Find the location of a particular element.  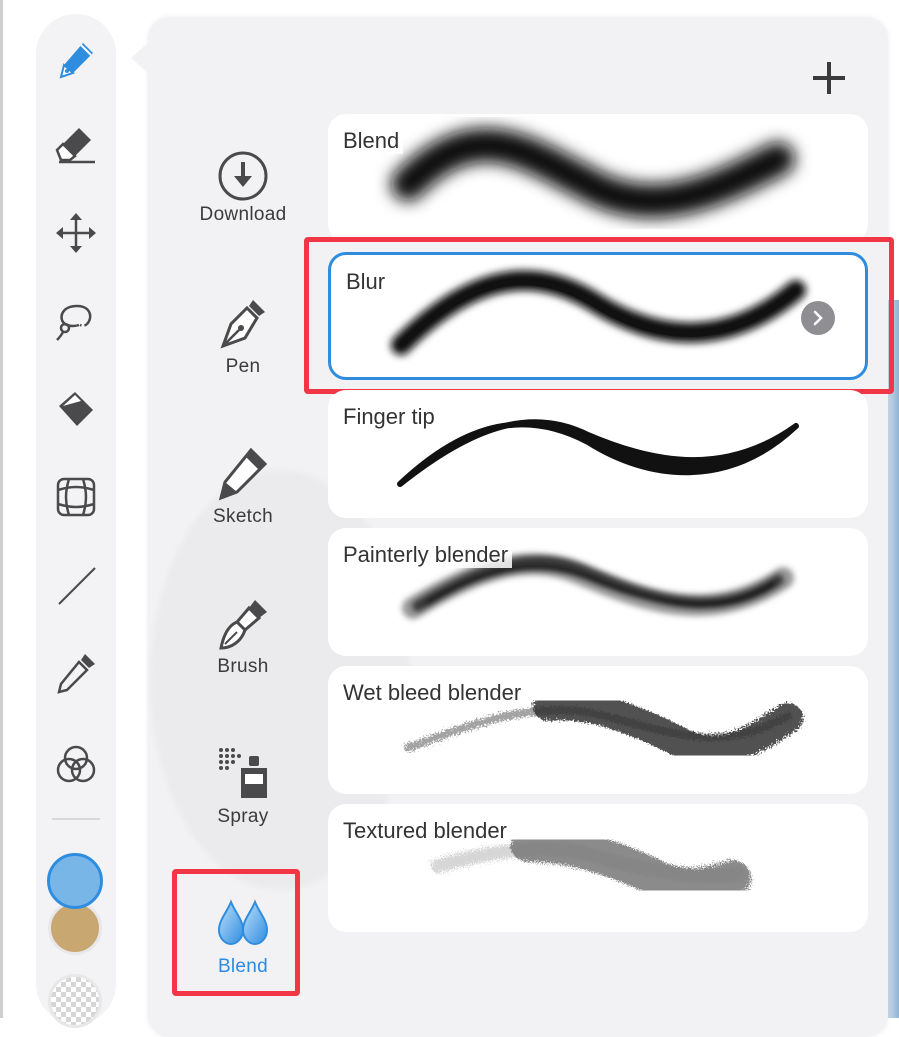

brush-name: Finger tip is located at coordinates (391, 417).